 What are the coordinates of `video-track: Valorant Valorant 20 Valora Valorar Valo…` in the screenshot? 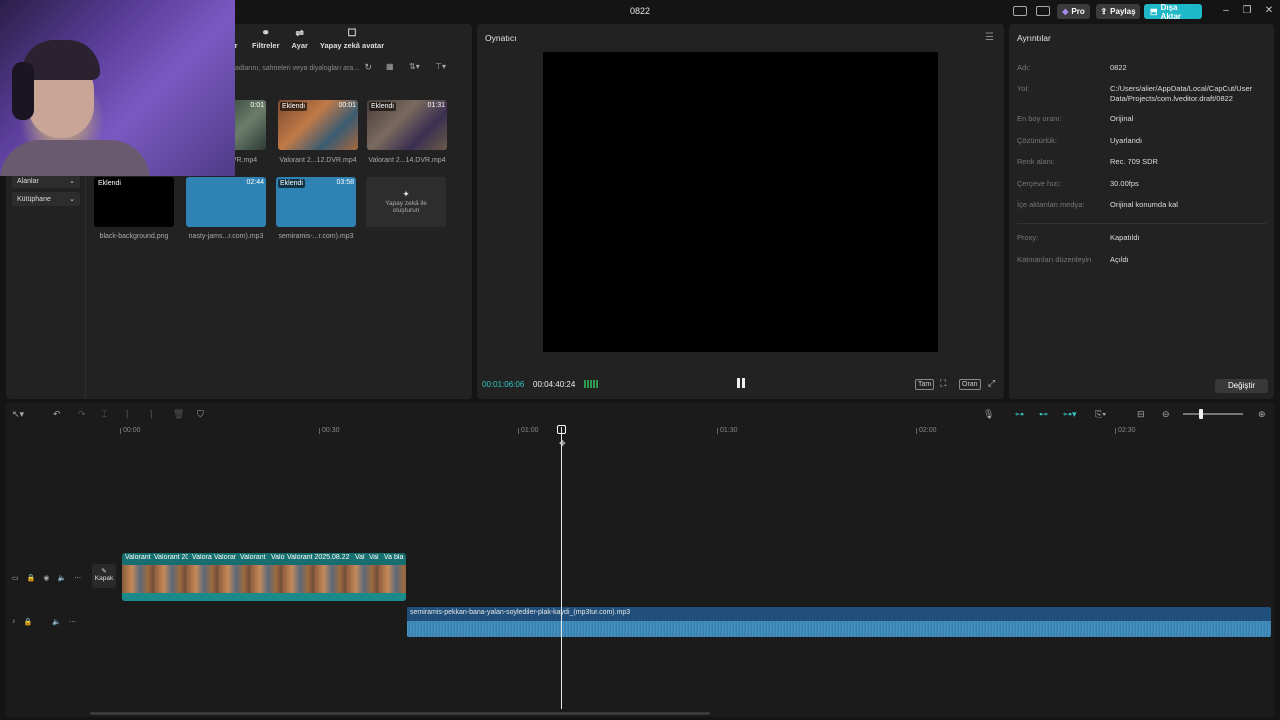 It's located at (264, 577).